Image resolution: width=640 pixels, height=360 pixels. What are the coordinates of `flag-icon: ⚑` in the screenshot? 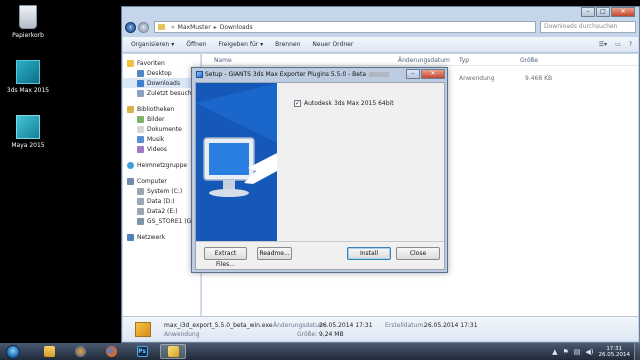 It's located at (565, 352).